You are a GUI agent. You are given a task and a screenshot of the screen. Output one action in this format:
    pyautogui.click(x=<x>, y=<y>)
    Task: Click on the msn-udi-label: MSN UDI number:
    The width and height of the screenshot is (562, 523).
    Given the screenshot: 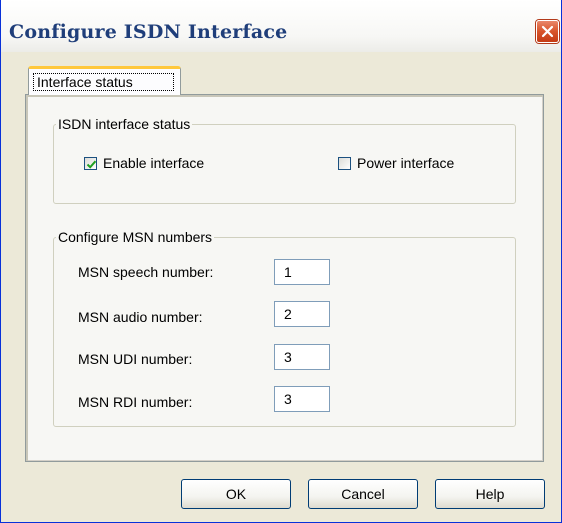 What is the action you would take?
    pyautogui.click(x=135, y=359)
    